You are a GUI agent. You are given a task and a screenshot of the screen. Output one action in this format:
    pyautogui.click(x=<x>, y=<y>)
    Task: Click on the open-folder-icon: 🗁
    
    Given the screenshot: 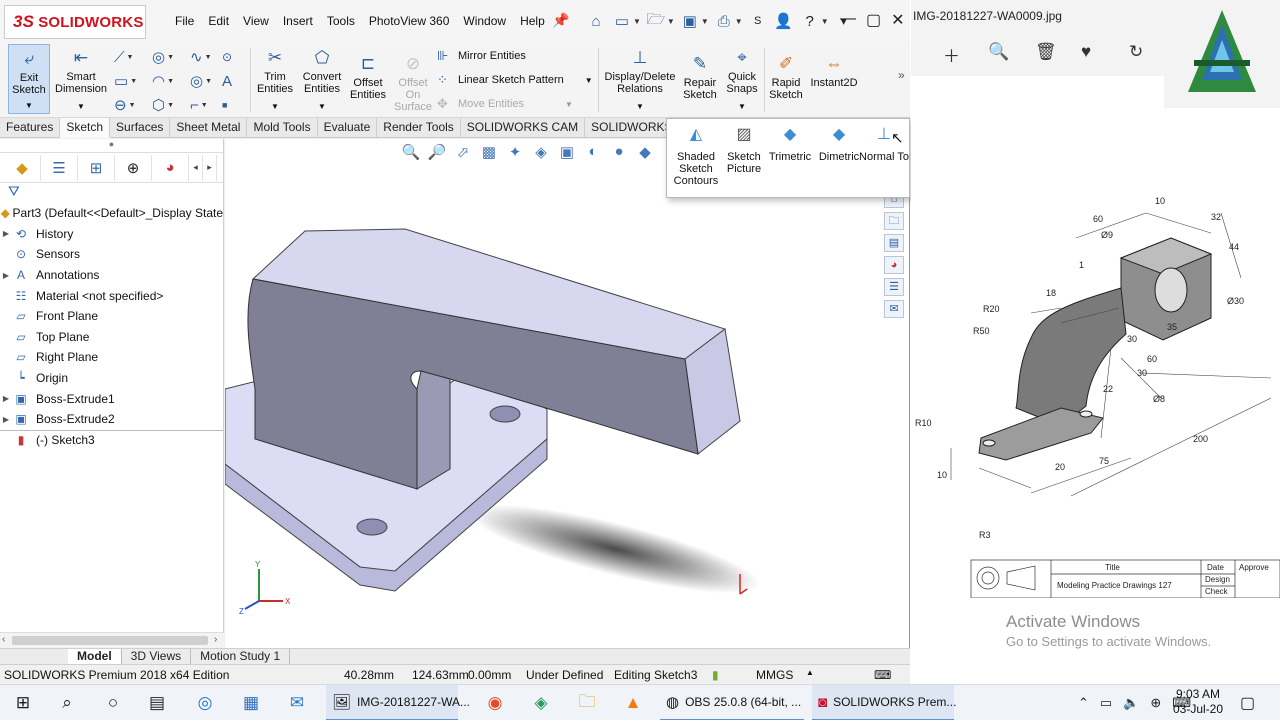 What is the action you would take?
    pyautogui.click(x=656, y=21)
    